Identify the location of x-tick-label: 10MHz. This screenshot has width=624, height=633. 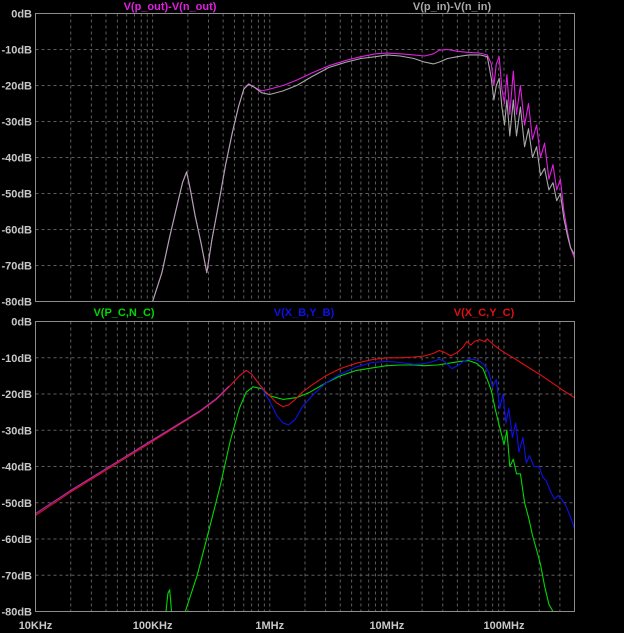
(386, 626).